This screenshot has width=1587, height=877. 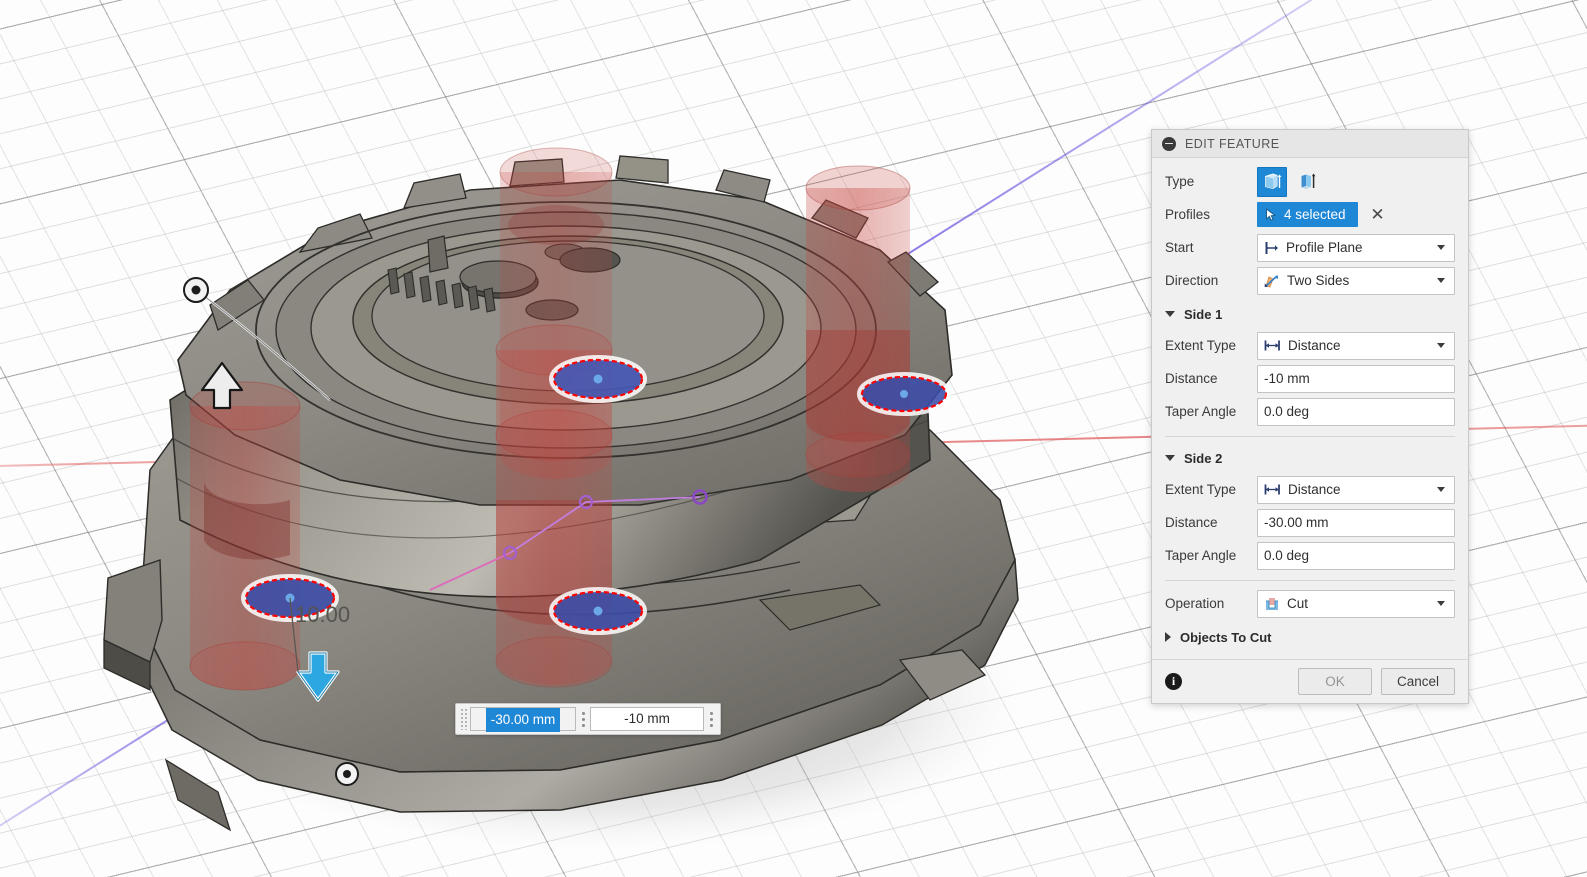 What do you see at coordinates (1314, 345) in the screenshot?
I see `side1-extent-type-value: Distance` at bounding box center [1314, 345].